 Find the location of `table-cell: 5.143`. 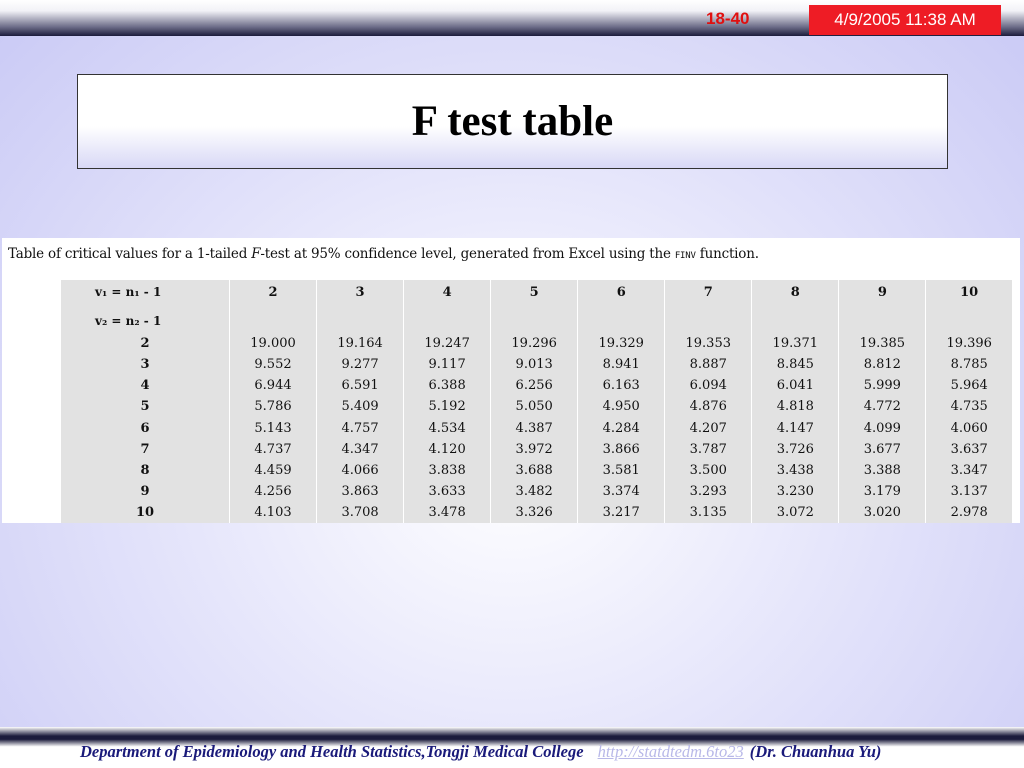

table-cell: 5.143 is located at coordinates (273, 428).